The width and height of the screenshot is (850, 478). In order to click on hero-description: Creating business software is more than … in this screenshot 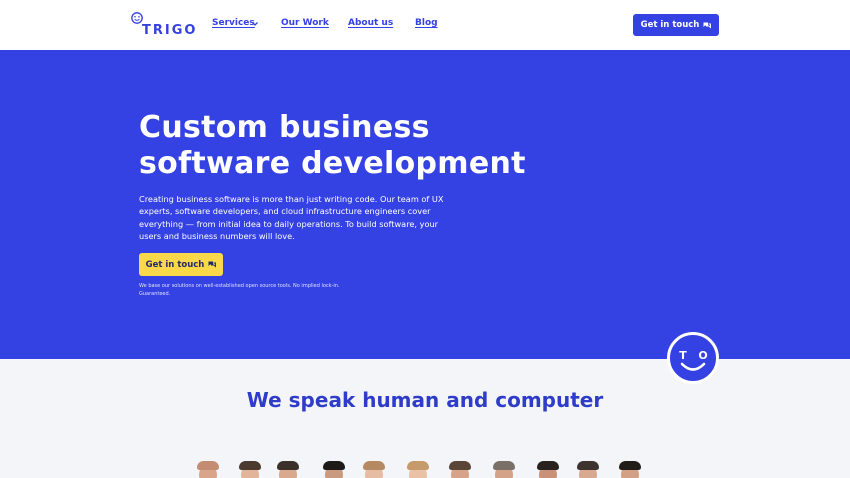, I will do `click(291, 217)`.